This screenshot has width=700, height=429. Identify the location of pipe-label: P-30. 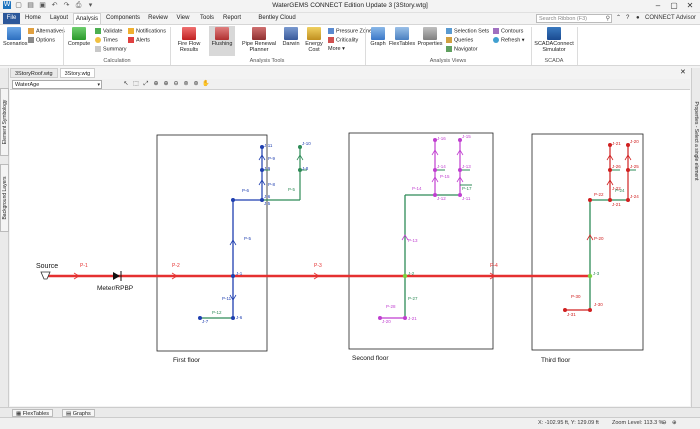
(576, 296).